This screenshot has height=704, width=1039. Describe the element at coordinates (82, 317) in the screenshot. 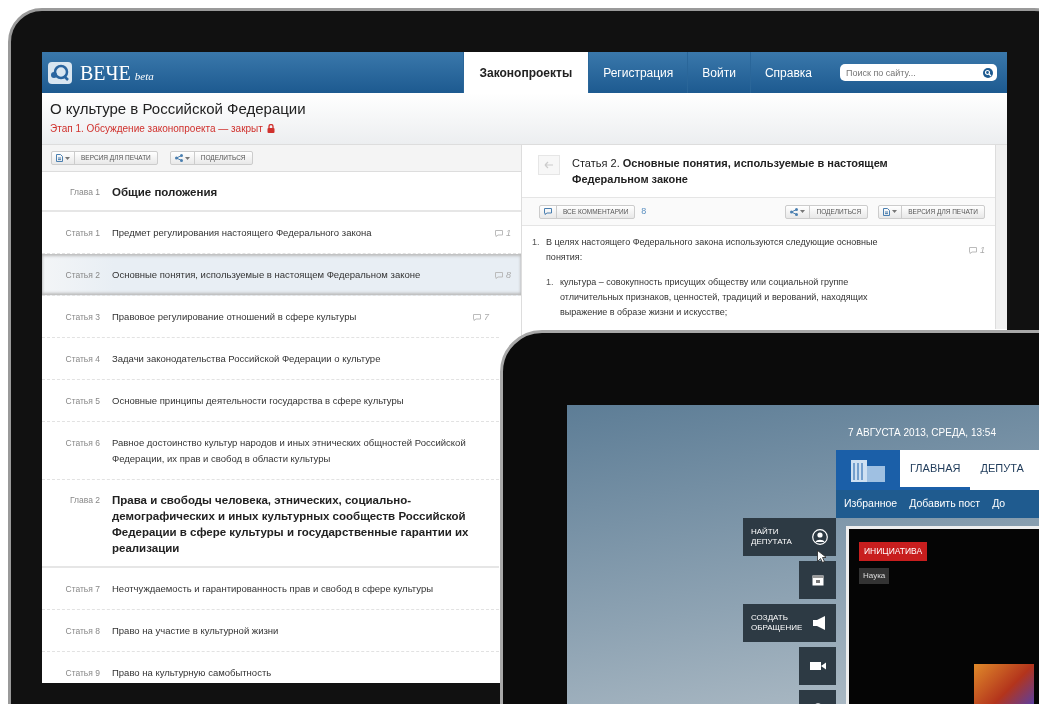

I see `toc-number: Статья 3` at that location.